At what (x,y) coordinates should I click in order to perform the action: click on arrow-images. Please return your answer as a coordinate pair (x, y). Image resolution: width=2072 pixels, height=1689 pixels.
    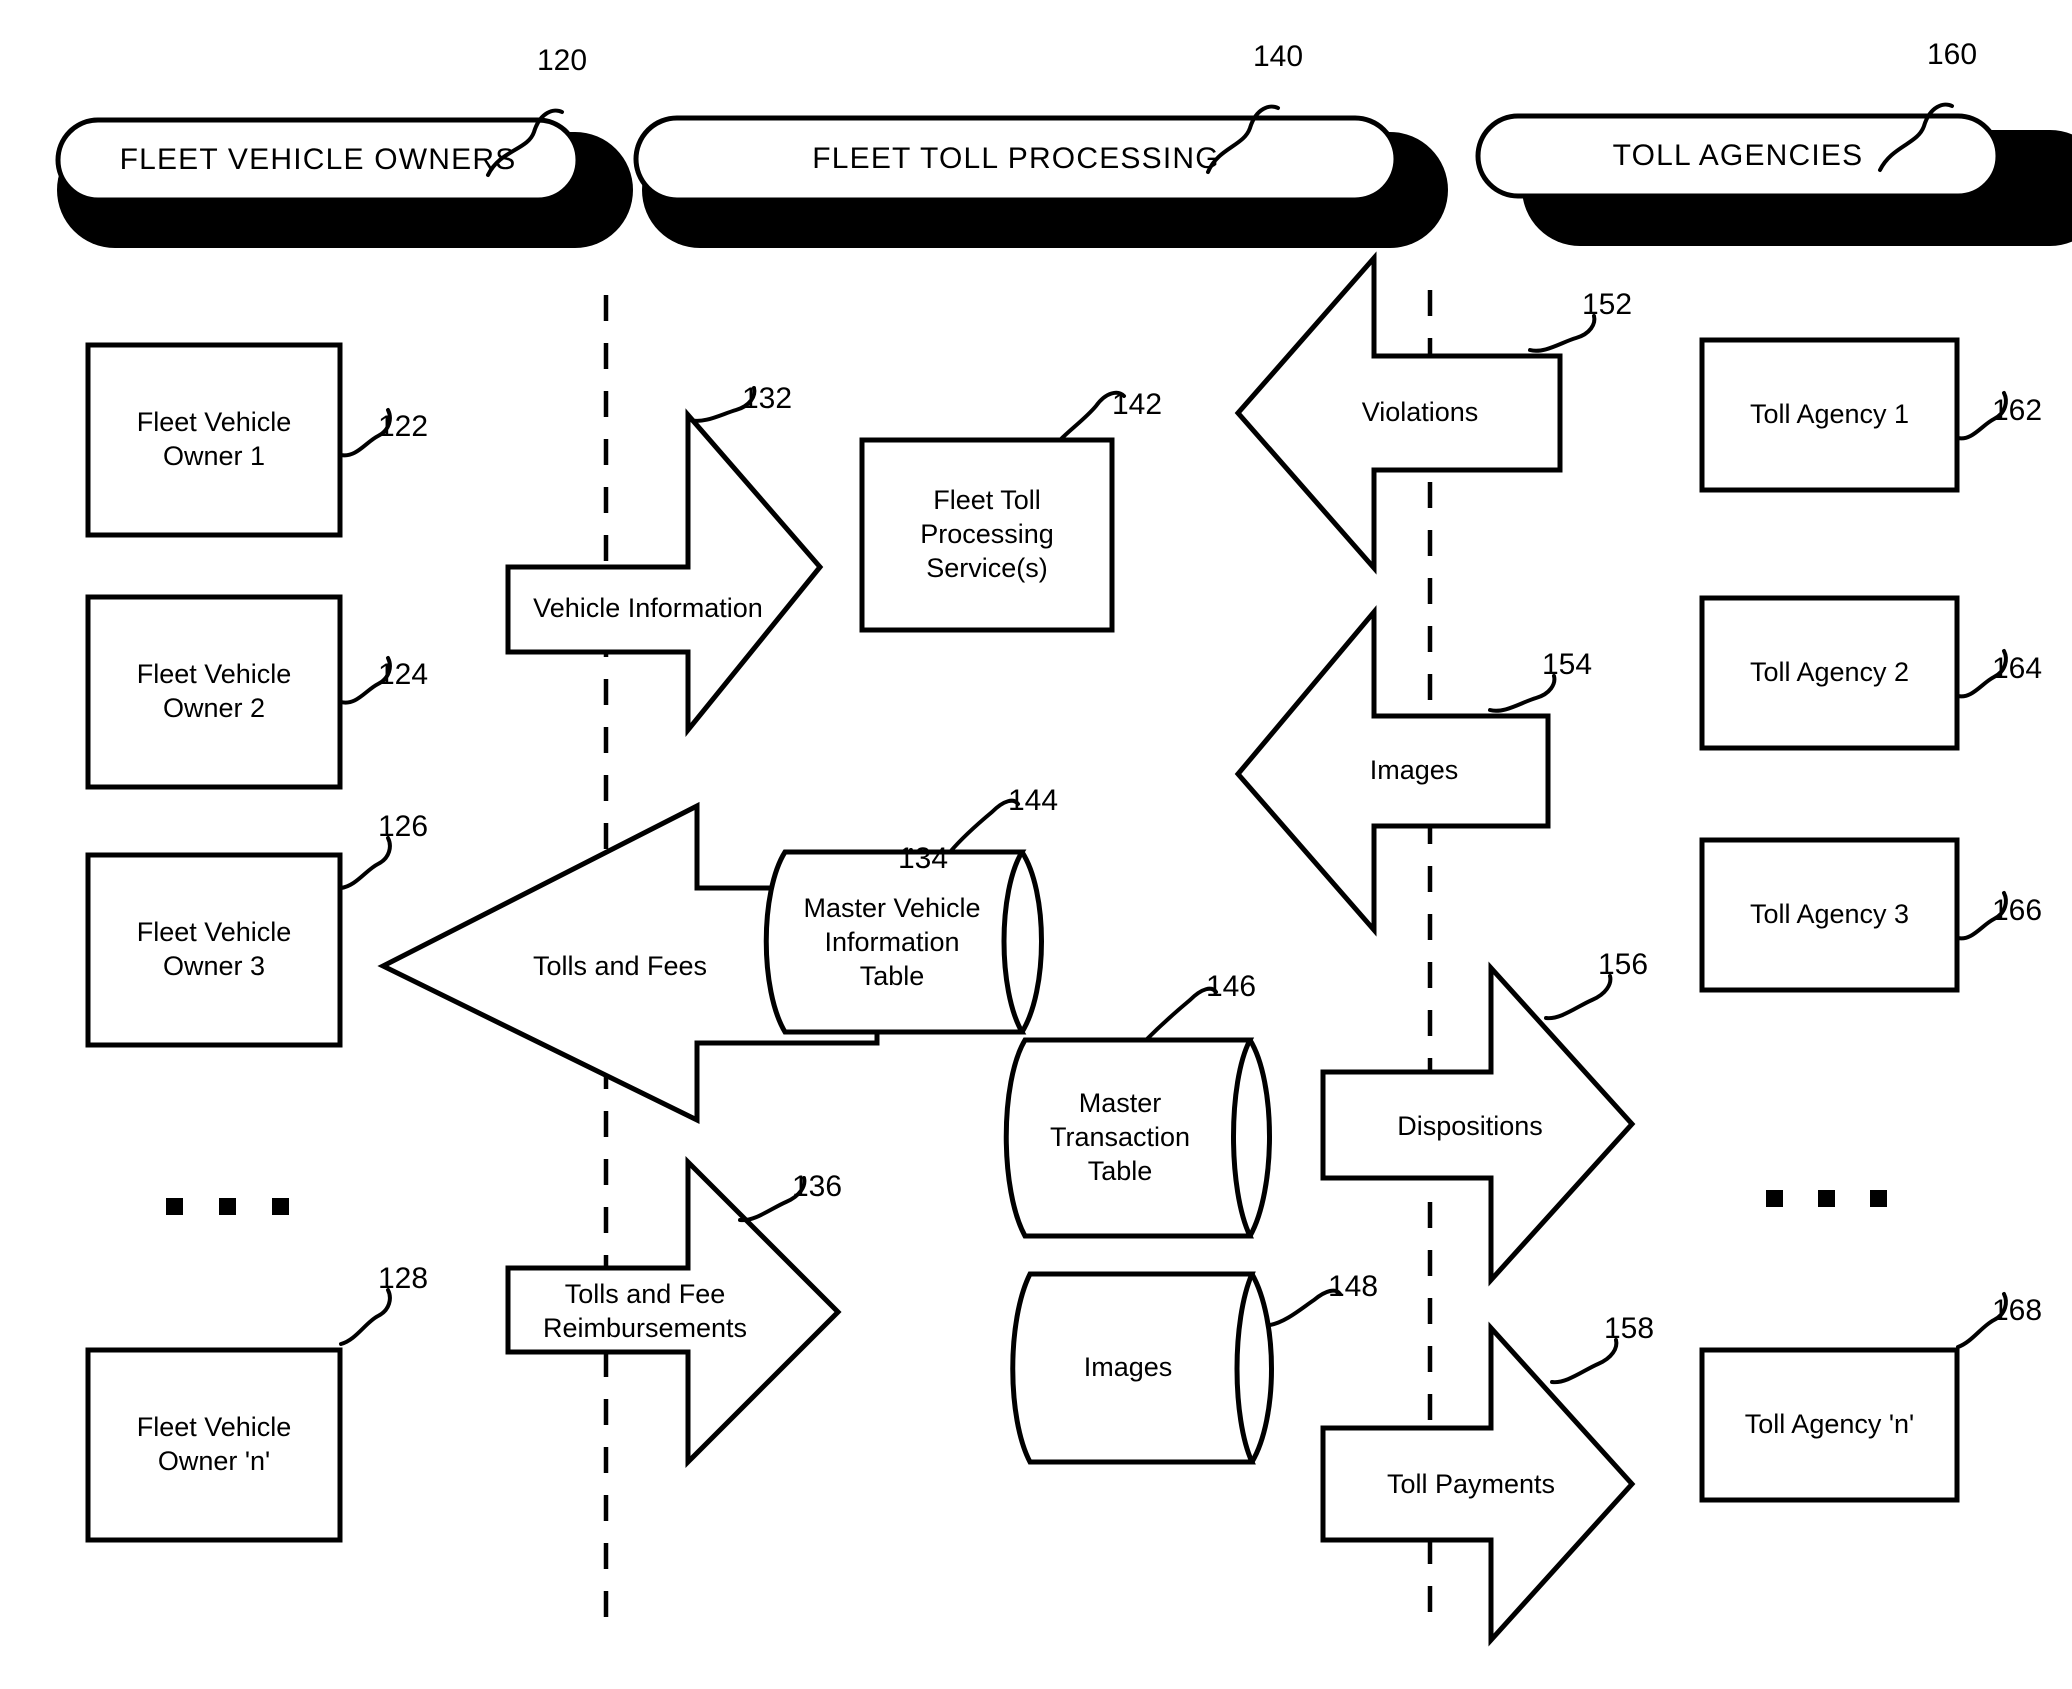
    Looking at the image, I should click on (1392, 771).